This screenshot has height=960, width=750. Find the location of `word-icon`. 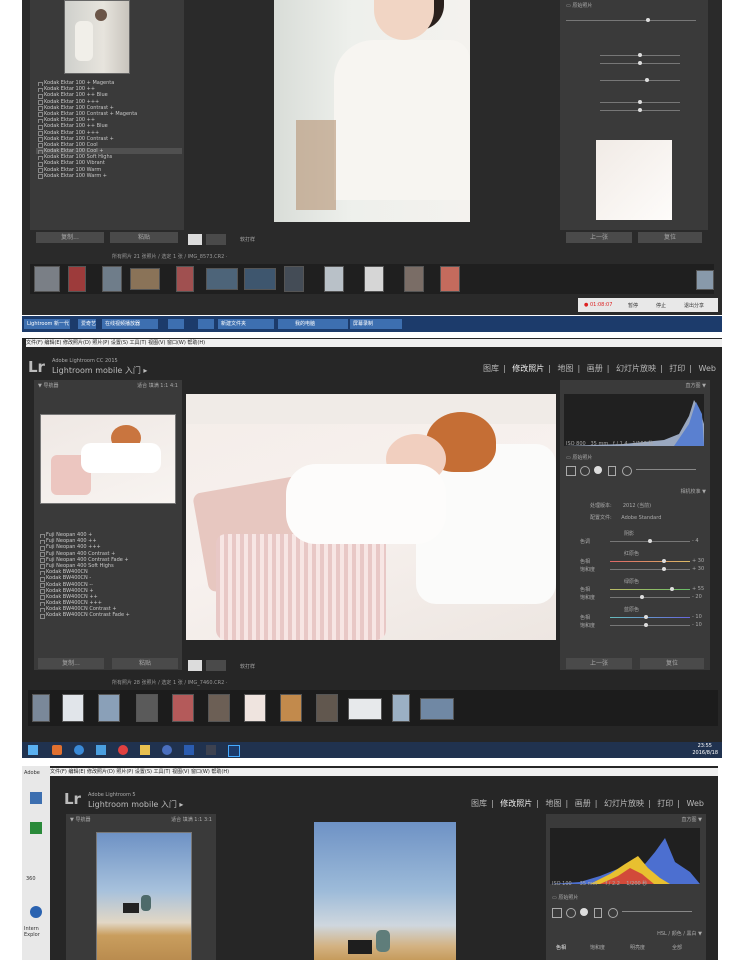

word-icon is located at coordinates (189, 750).